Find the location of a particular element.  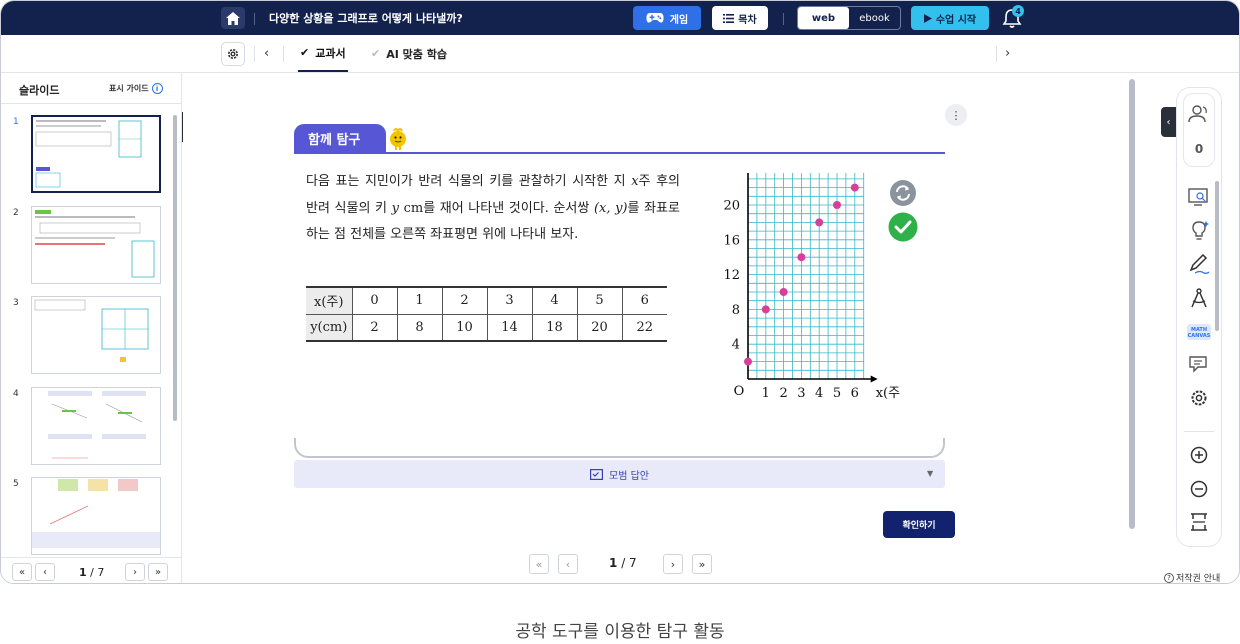

y-tick-label: 12 is located at coordinates (731, 275).